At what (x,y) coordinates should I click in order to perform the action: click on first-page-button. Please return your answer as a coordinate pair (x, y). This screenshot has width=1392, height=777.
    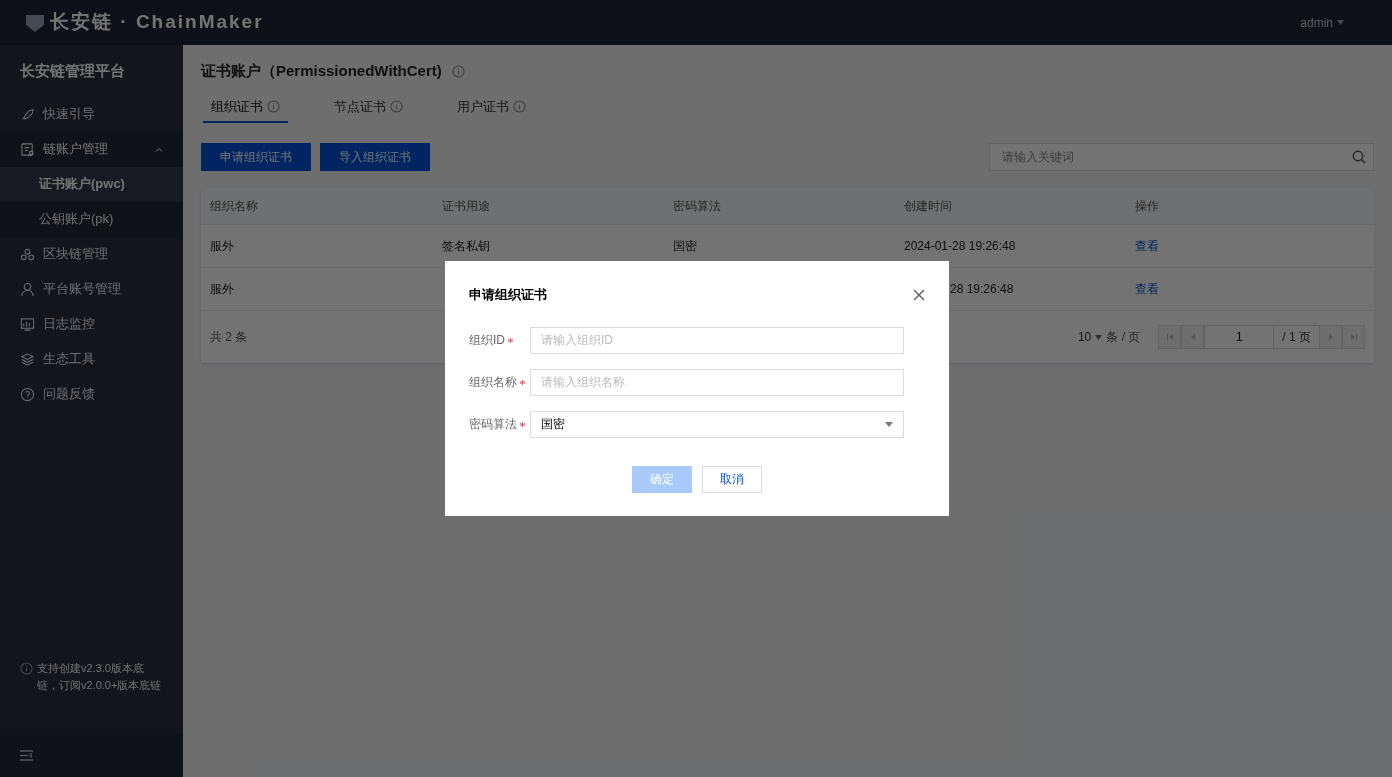
    Looking at the image, I should click on (1170, 337).